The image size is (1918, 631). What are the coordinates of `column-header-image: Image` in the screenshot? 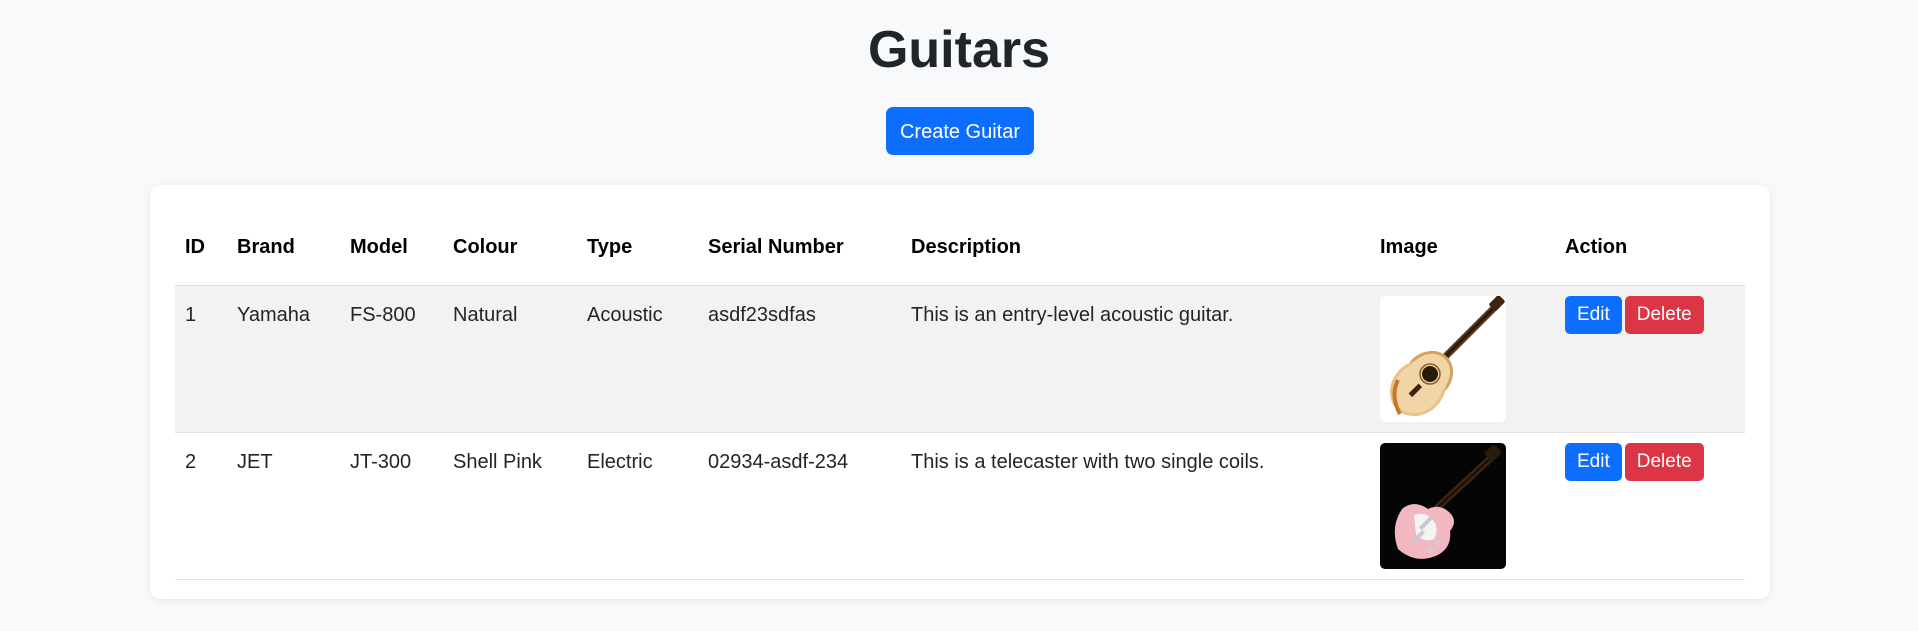 It's located at (1462, 248).